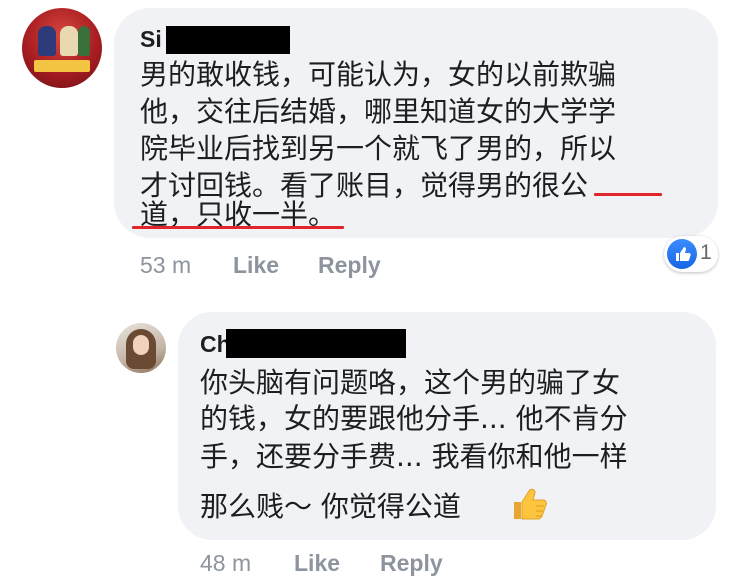  I want to click on reaction-count: 1, so click(706, 252).